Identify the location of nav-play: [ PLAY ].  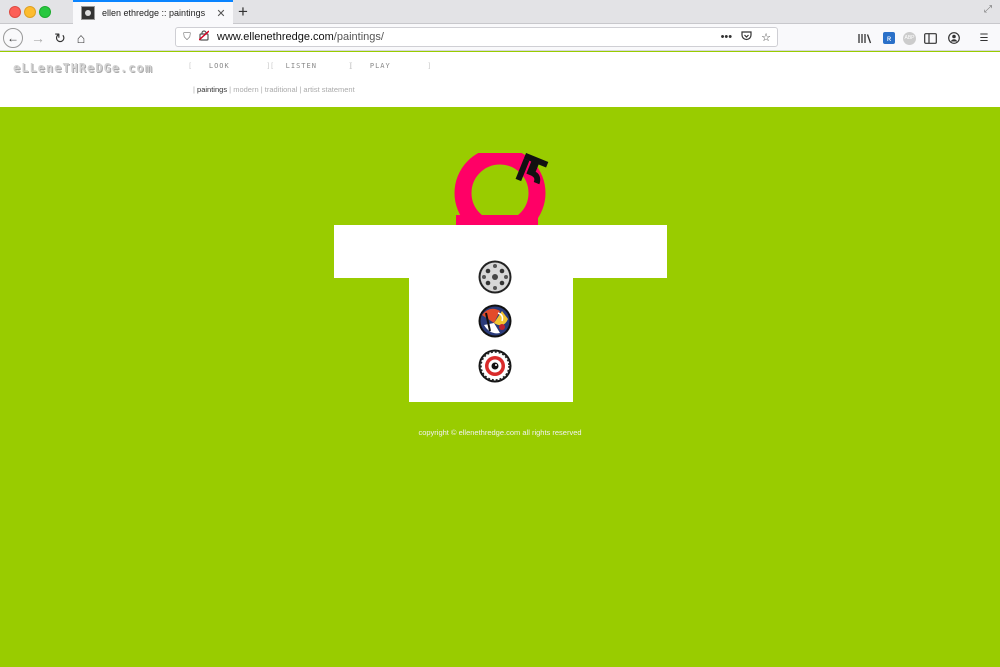
(390, 66).